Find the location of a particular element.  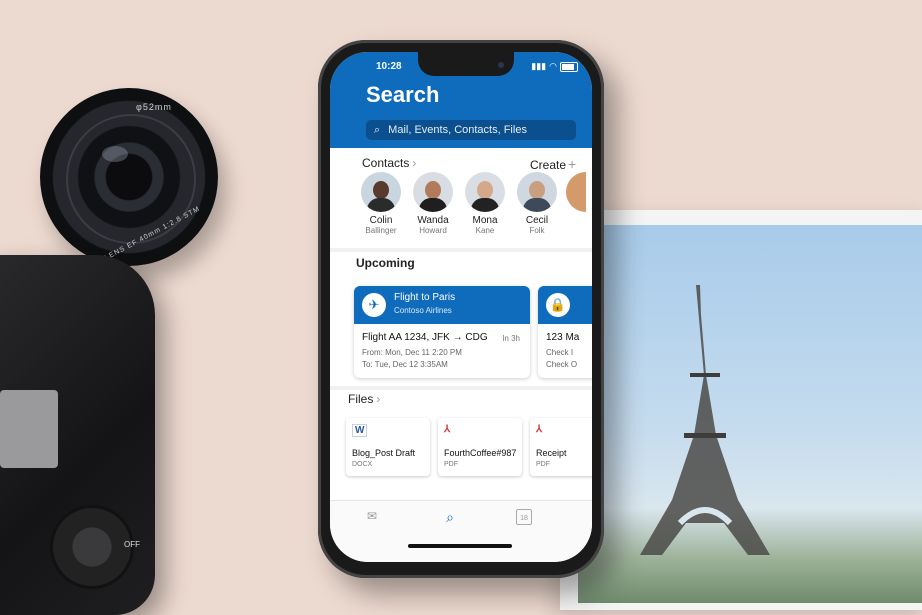

file-card-partial: ⅄ Receipt PDF is located at coordinates (561, 447).